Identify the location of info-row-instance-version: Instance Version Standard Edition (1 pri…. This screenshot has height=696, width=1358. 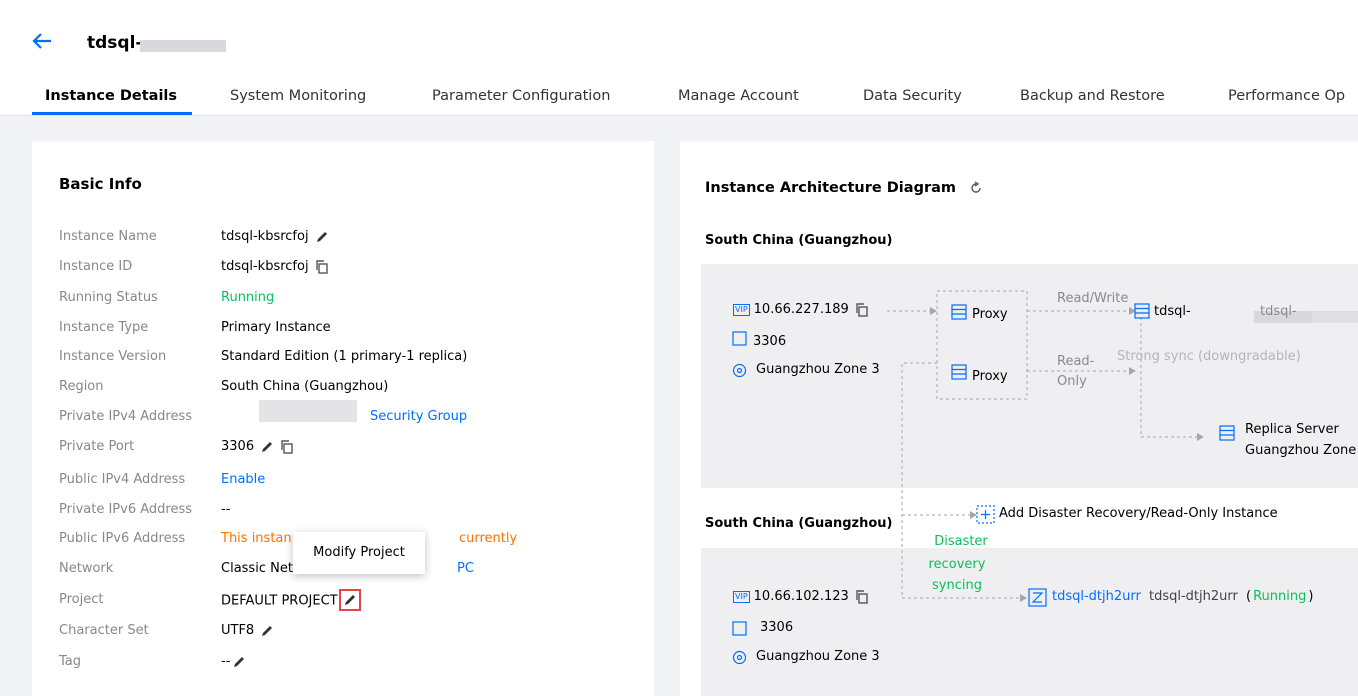
(349, 357).